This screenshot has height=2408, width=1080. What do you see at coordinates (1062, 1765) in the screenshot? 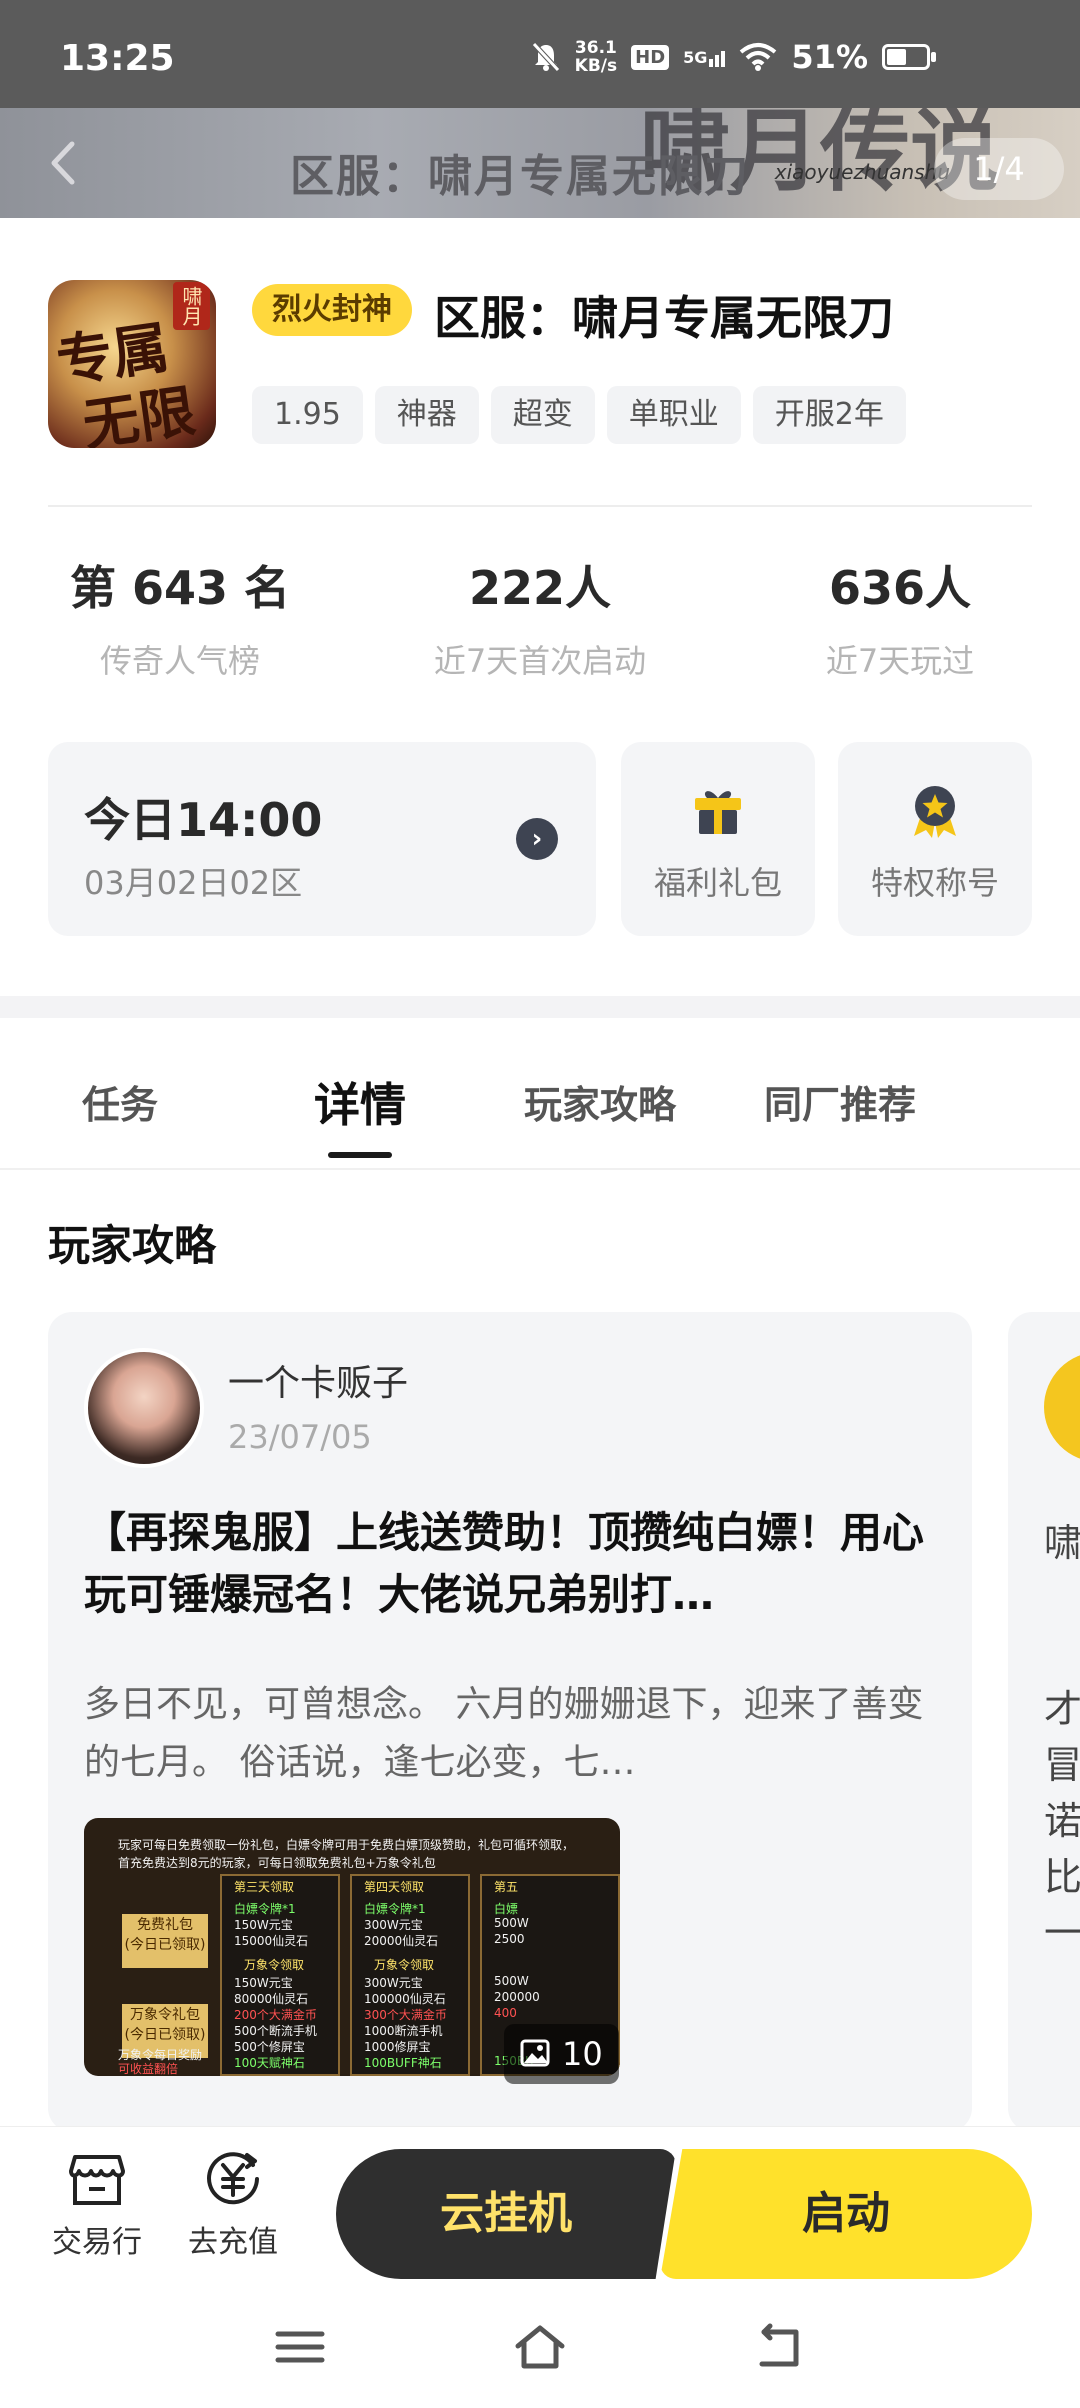
I see `next-card-text: 冒` at bounding box center [1062, 1765].